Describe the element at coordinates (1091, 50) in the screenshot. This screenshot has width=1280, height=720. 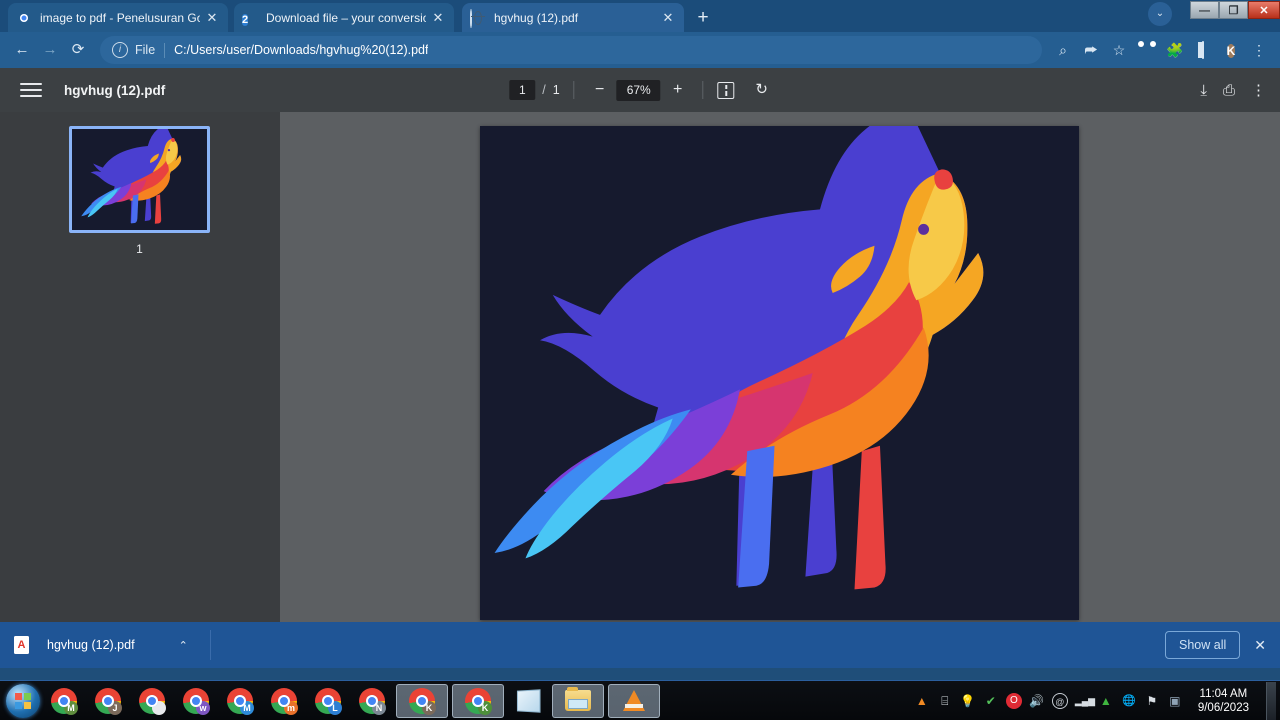
I see `share-icon: ⮫` at that location.